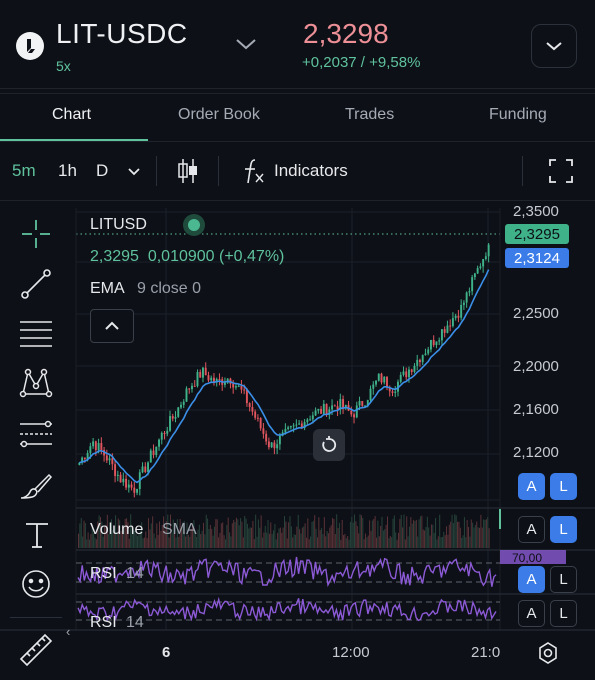 This screenshot has width=595, height=680. What do you see at coordinates (36, 652) in the screenshot?
I see `ruler-icon` at bounding box center [36, 652].